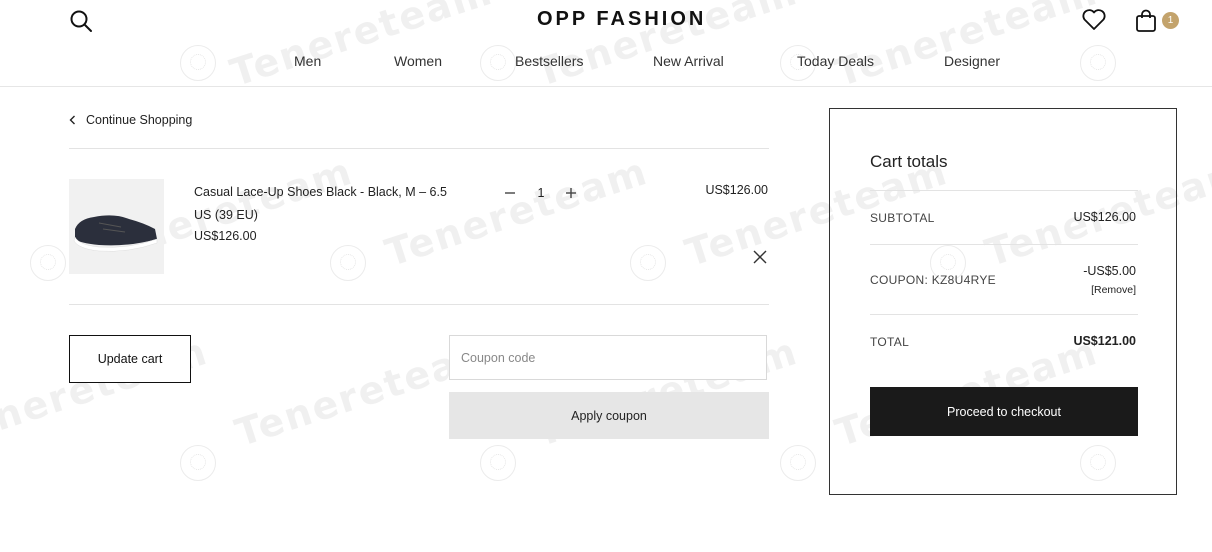  I want to click on chevron-left-icon, so click(72, 120).